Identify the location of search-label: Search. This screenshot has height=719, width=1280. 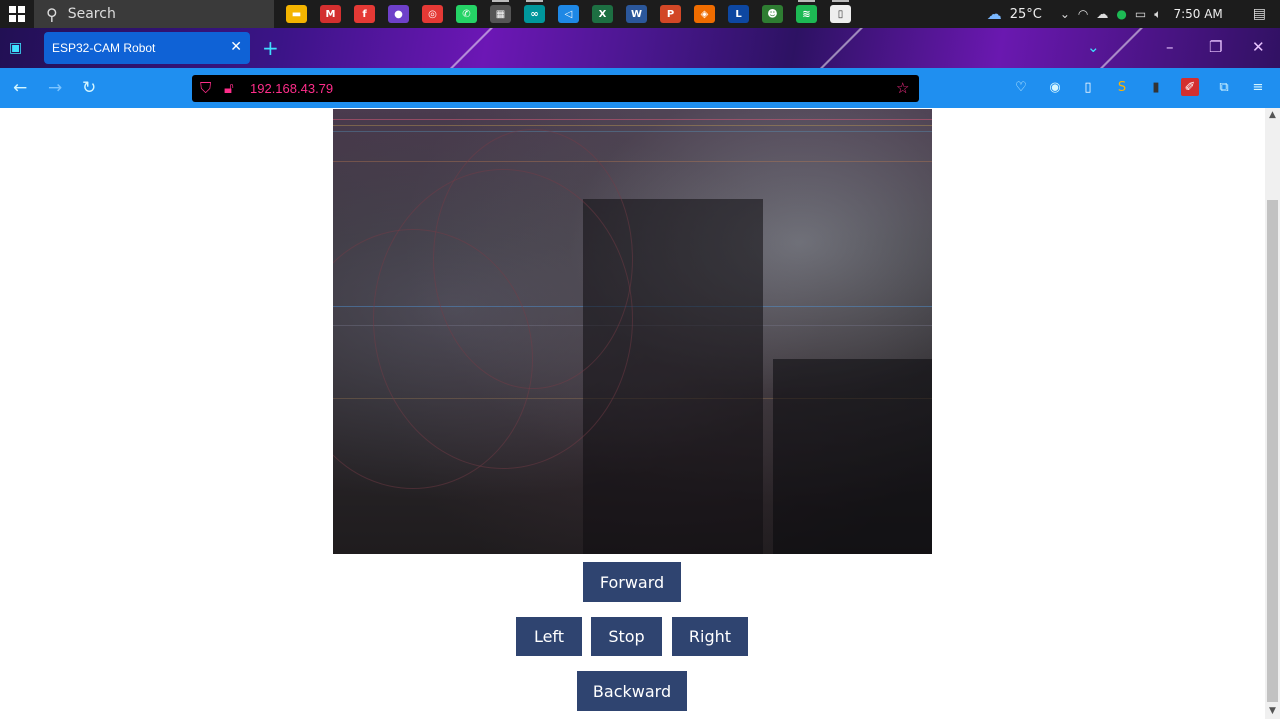
(91, 14).